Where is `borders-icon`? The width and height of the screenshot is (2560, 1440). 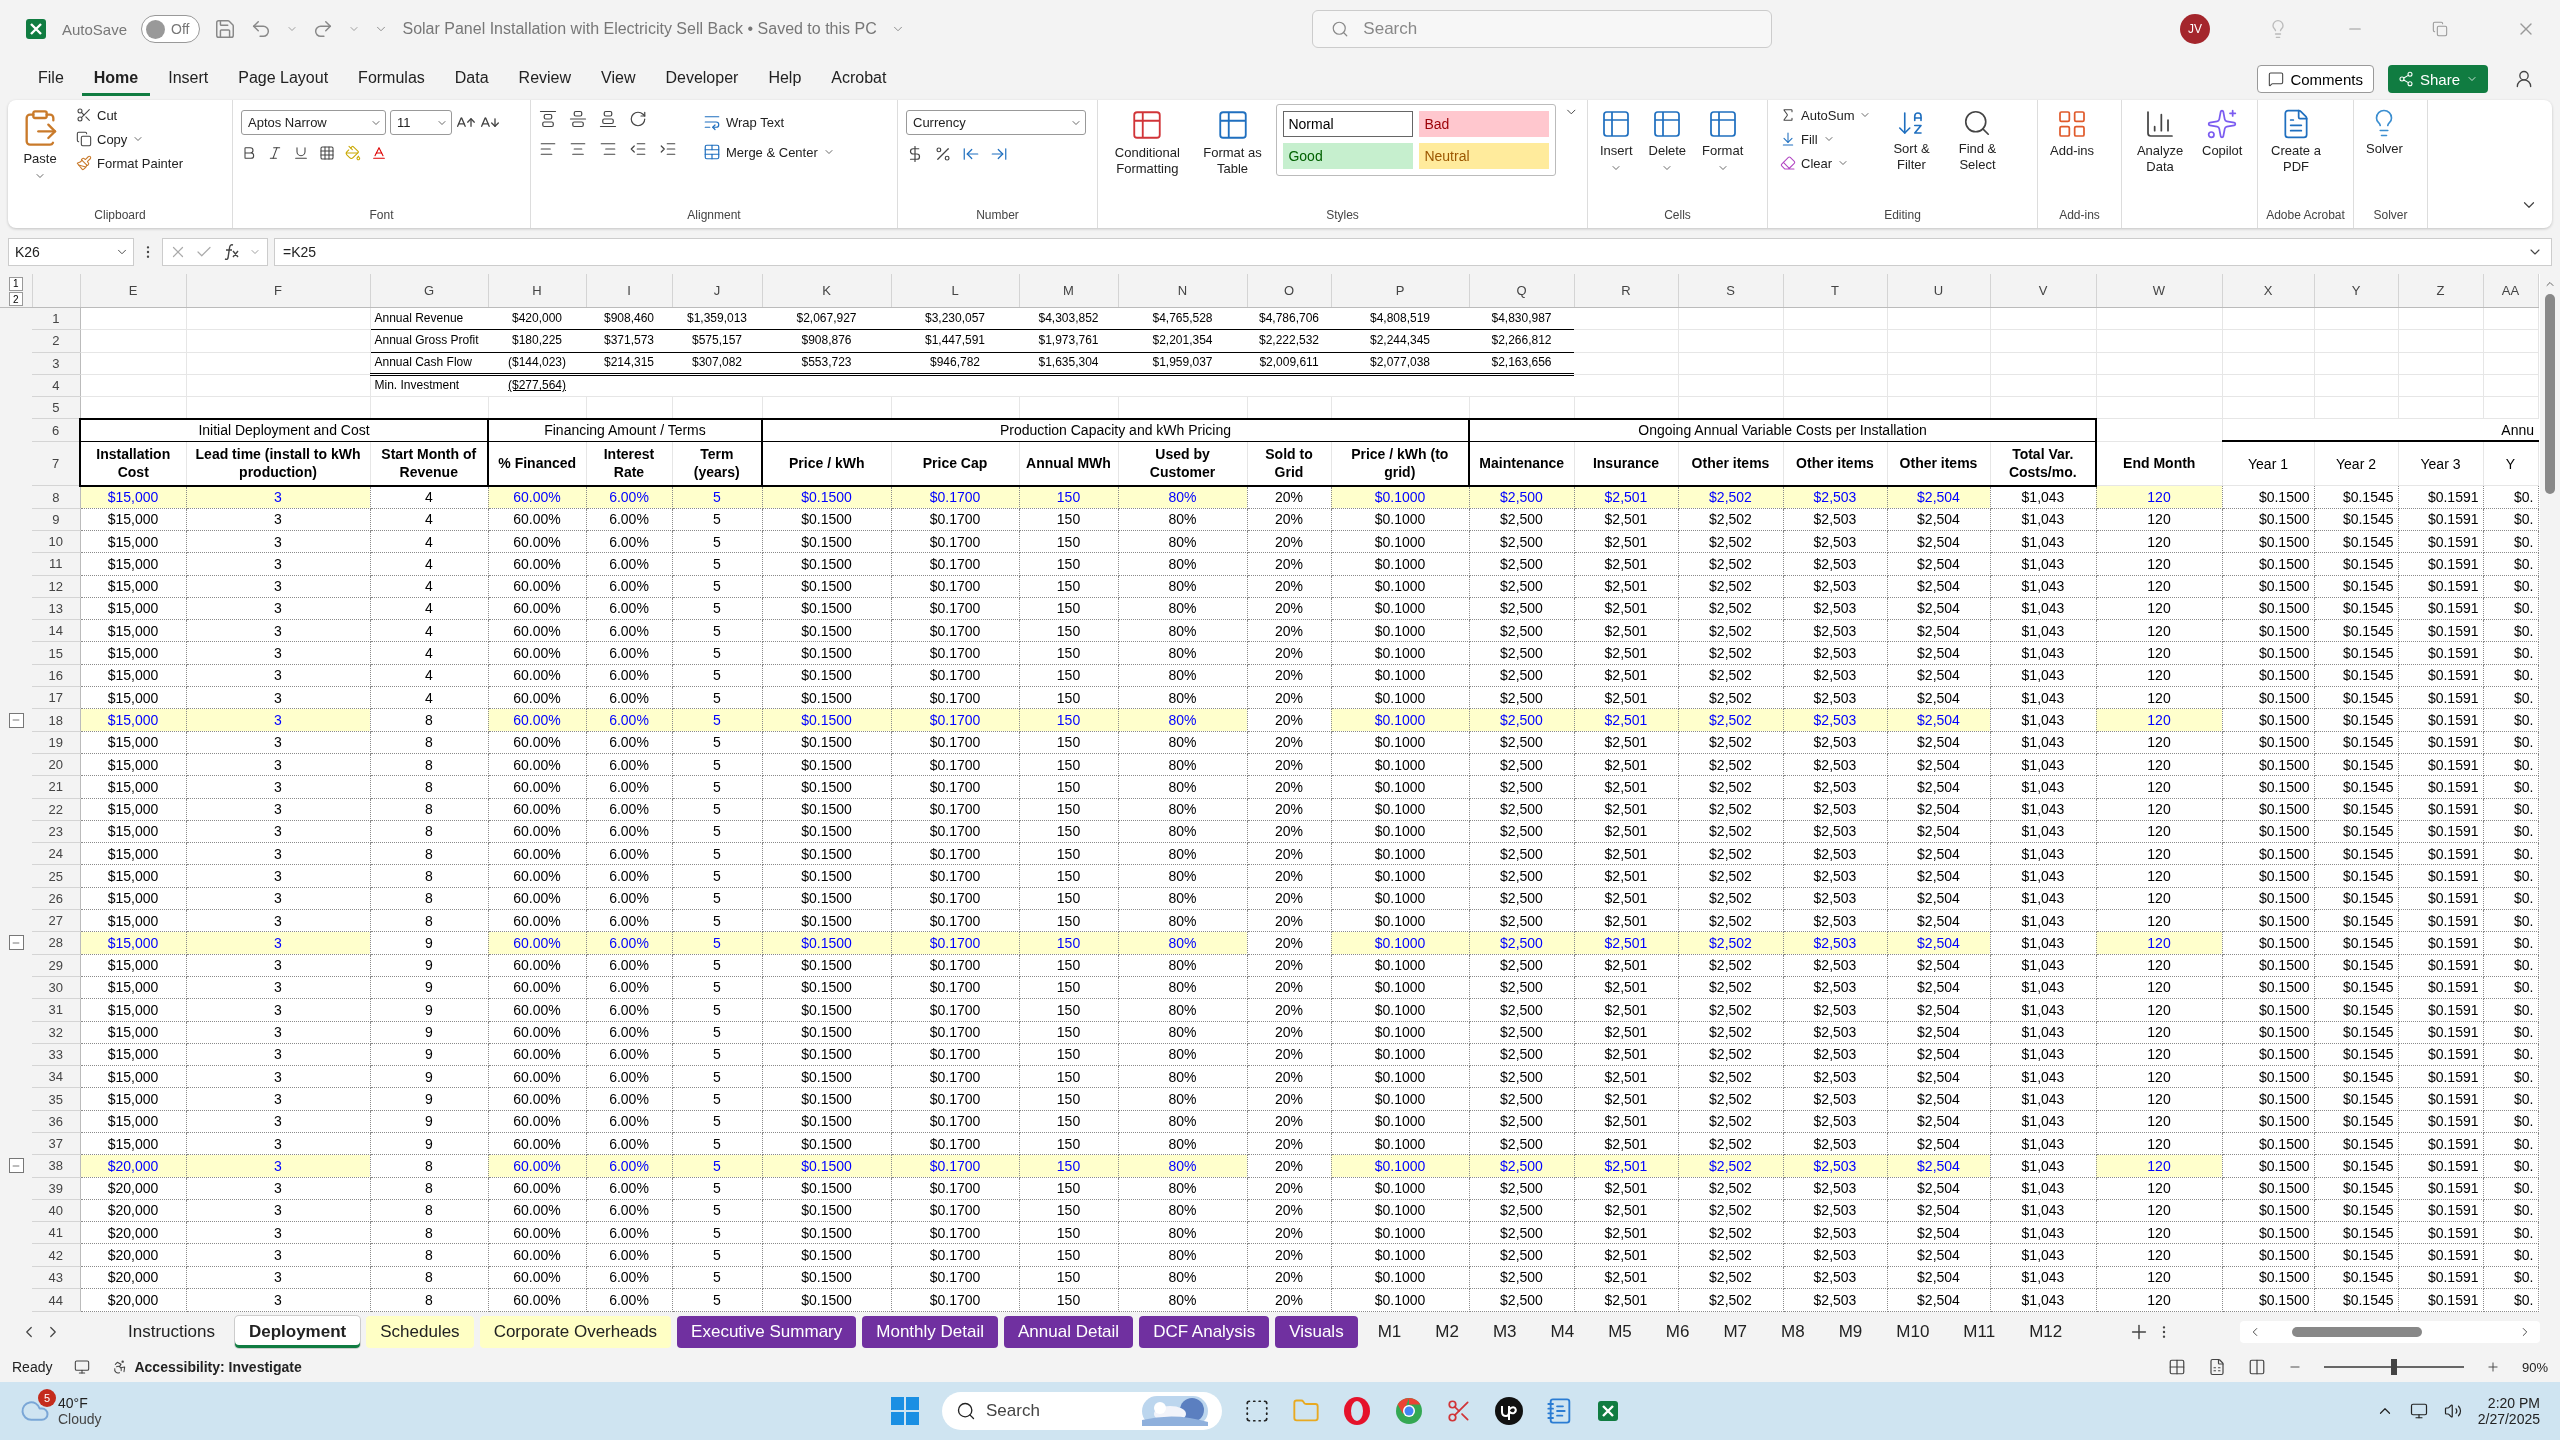
borders-icon is located at coordinates (327, 153).